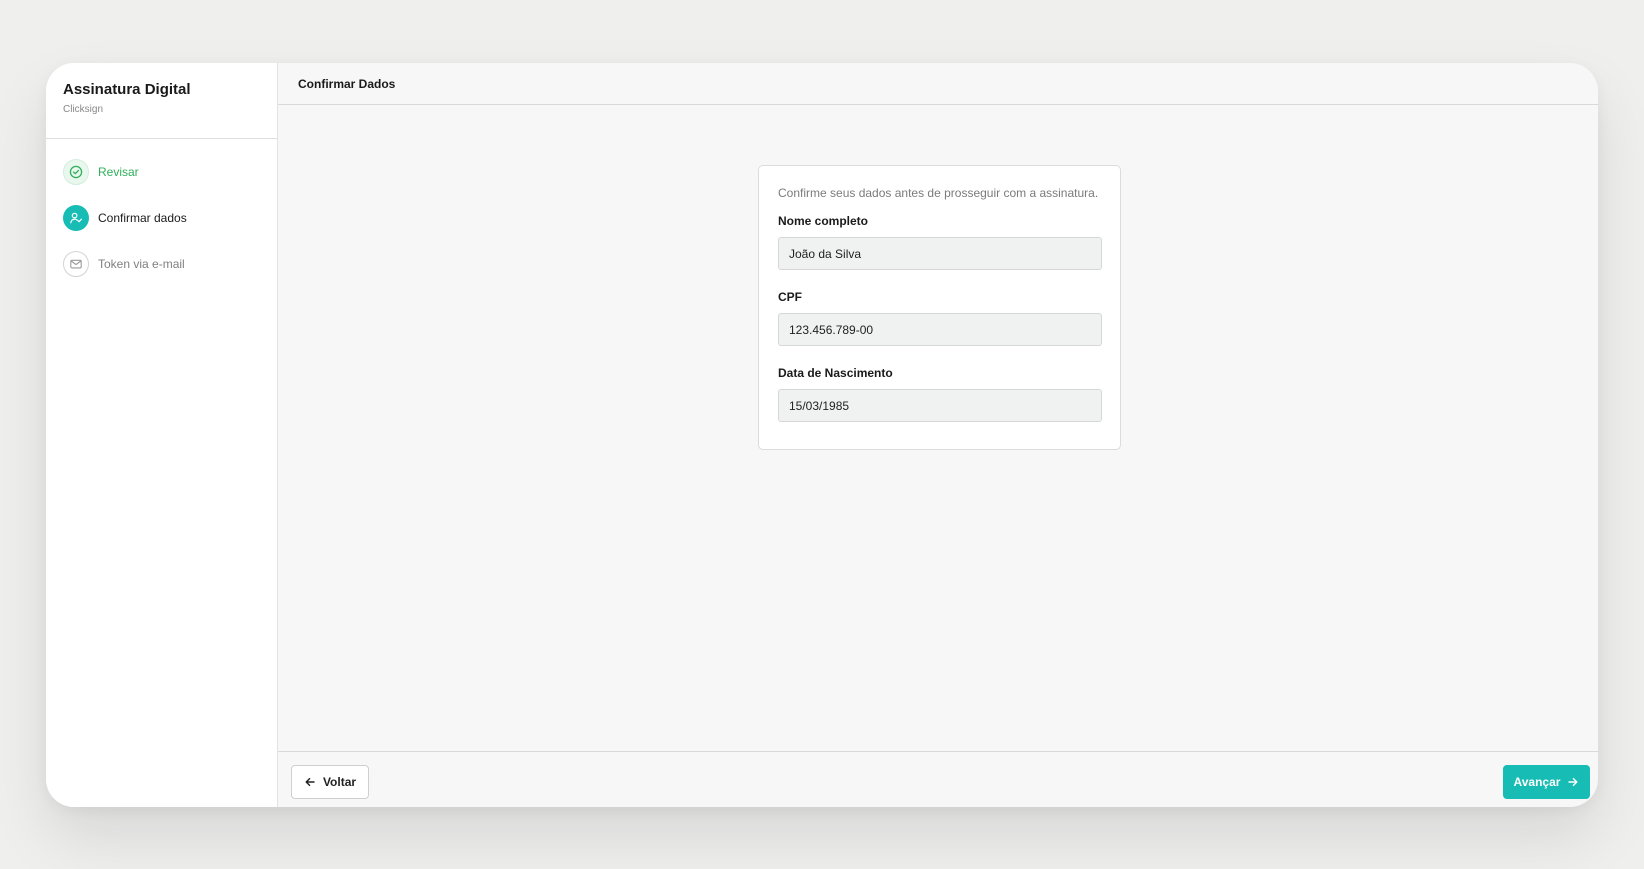 The image size is (1644, 869). Describe the element at coordinates (940, 329) in the screenshot. I see `cpf-field` at that location.